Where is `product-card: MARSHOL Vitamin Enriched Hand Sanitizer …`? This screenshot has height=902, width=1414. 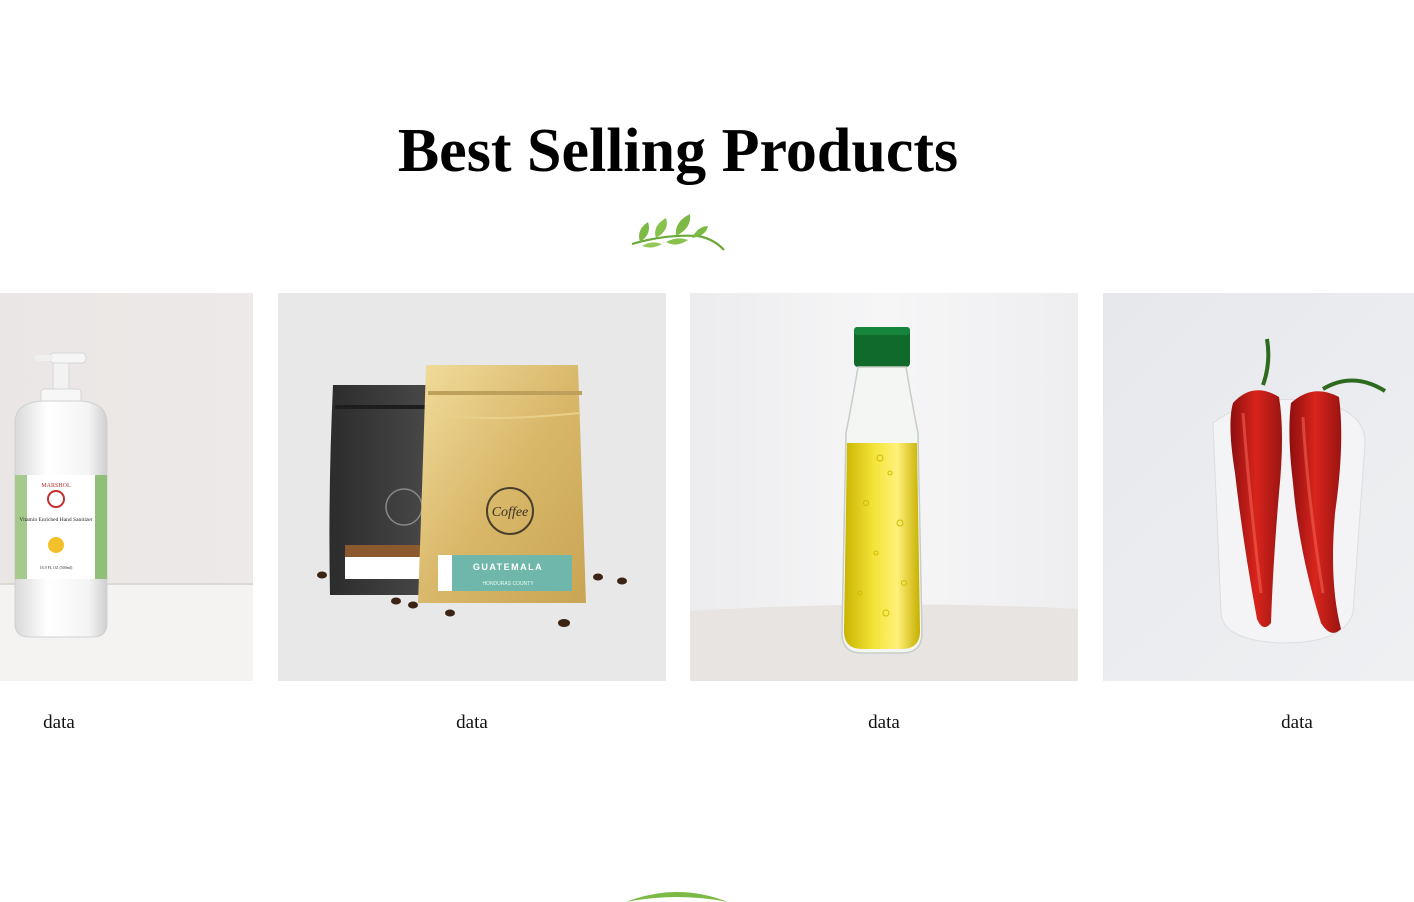 product-card: MARSHOL Vitamin Enriched Hand Sanitizer … is located at coordinates (126, 513).